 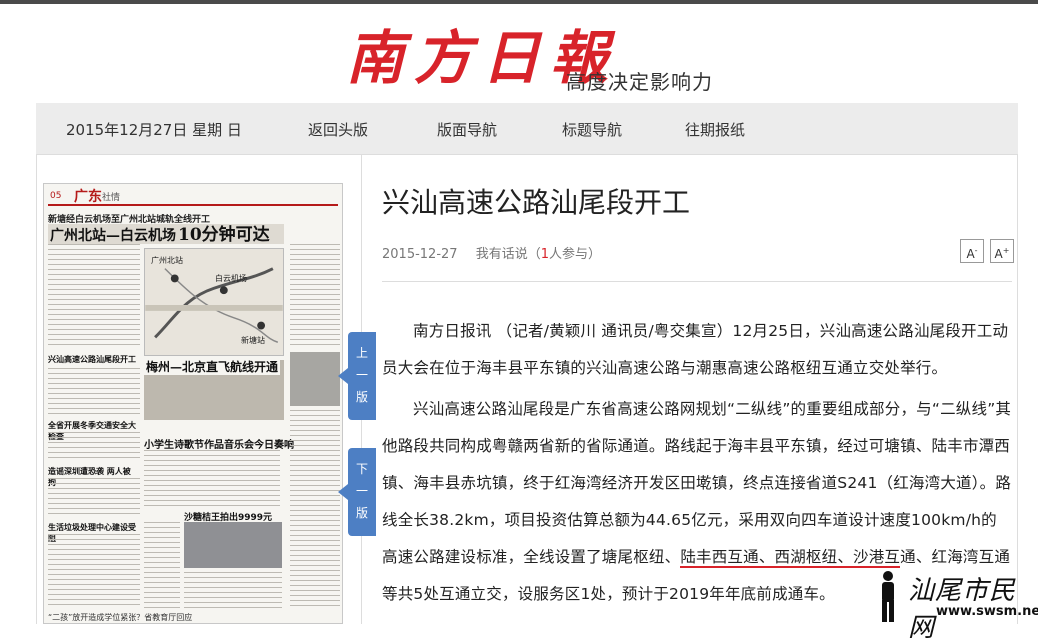 I want to click on watermark-url: www.swsm.net, so click(x=987, y=611).